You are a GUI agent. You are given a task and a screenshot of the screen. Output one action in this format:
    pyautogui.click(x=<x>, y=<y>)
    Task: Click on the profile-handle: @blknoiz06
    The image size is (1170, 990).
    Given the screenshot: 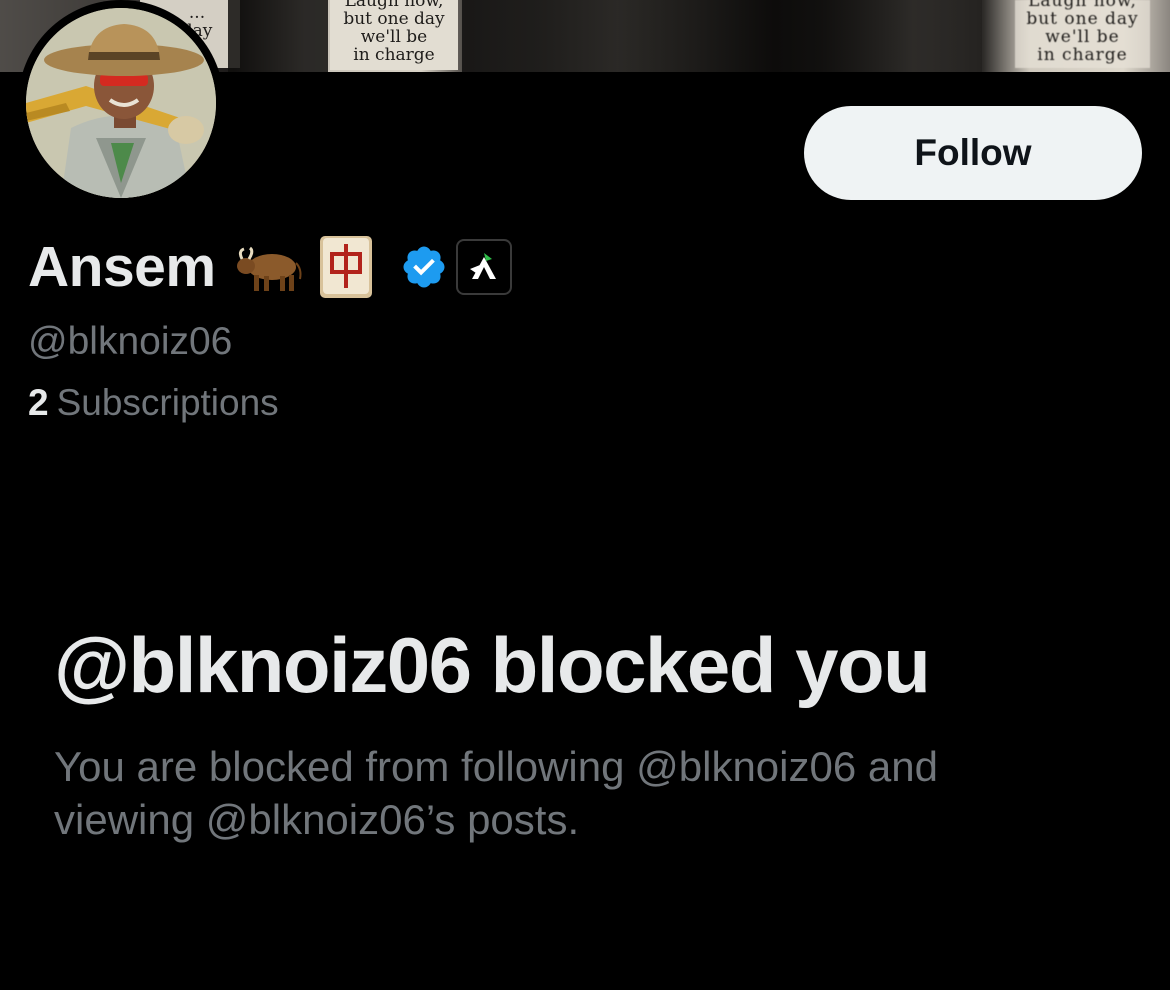 What is the action you would take?
    pyautogui.click(x=130, y=341)
    